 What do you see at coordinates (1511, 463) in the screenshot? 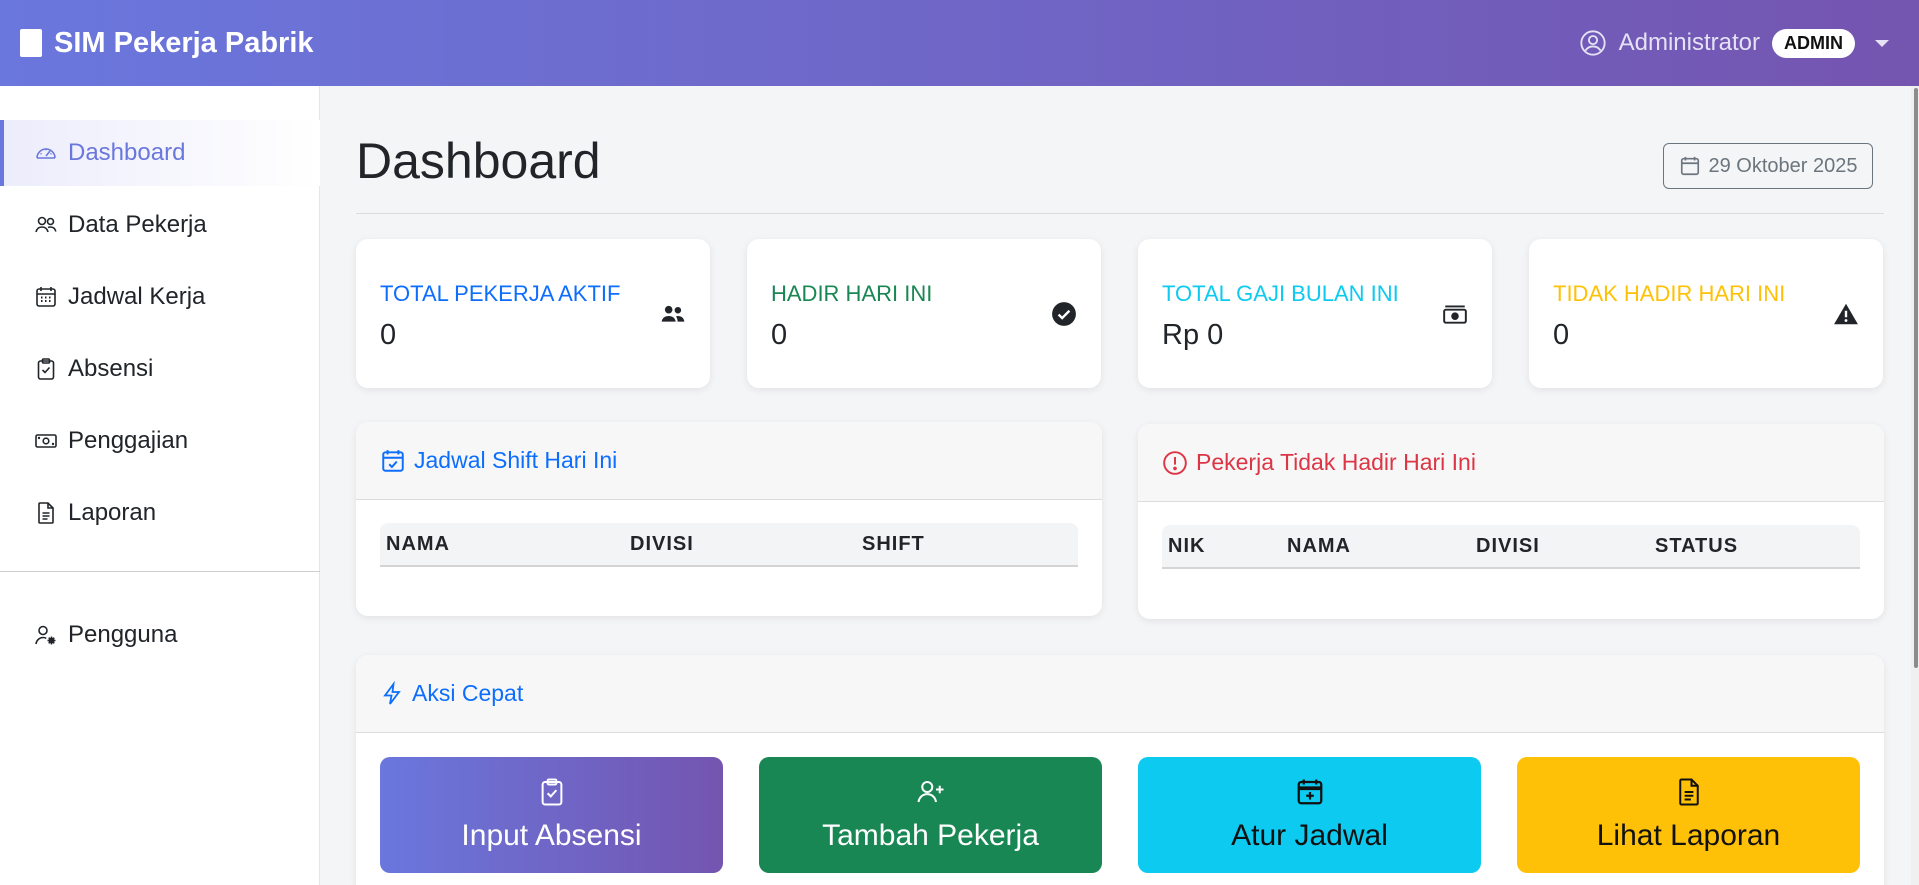
I see `panel-header: Pekerja Tidak Hadir Hari Ini` at bounding box center [1511, 463].